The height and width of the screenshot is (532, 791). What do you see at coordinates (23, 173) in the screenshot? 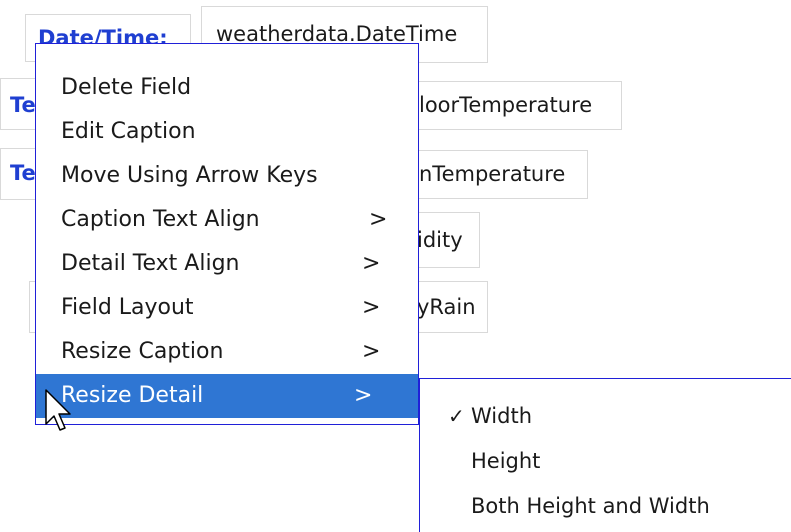
I see `caption-outdoor-temperature: Te` at bounding box center [23, 173].